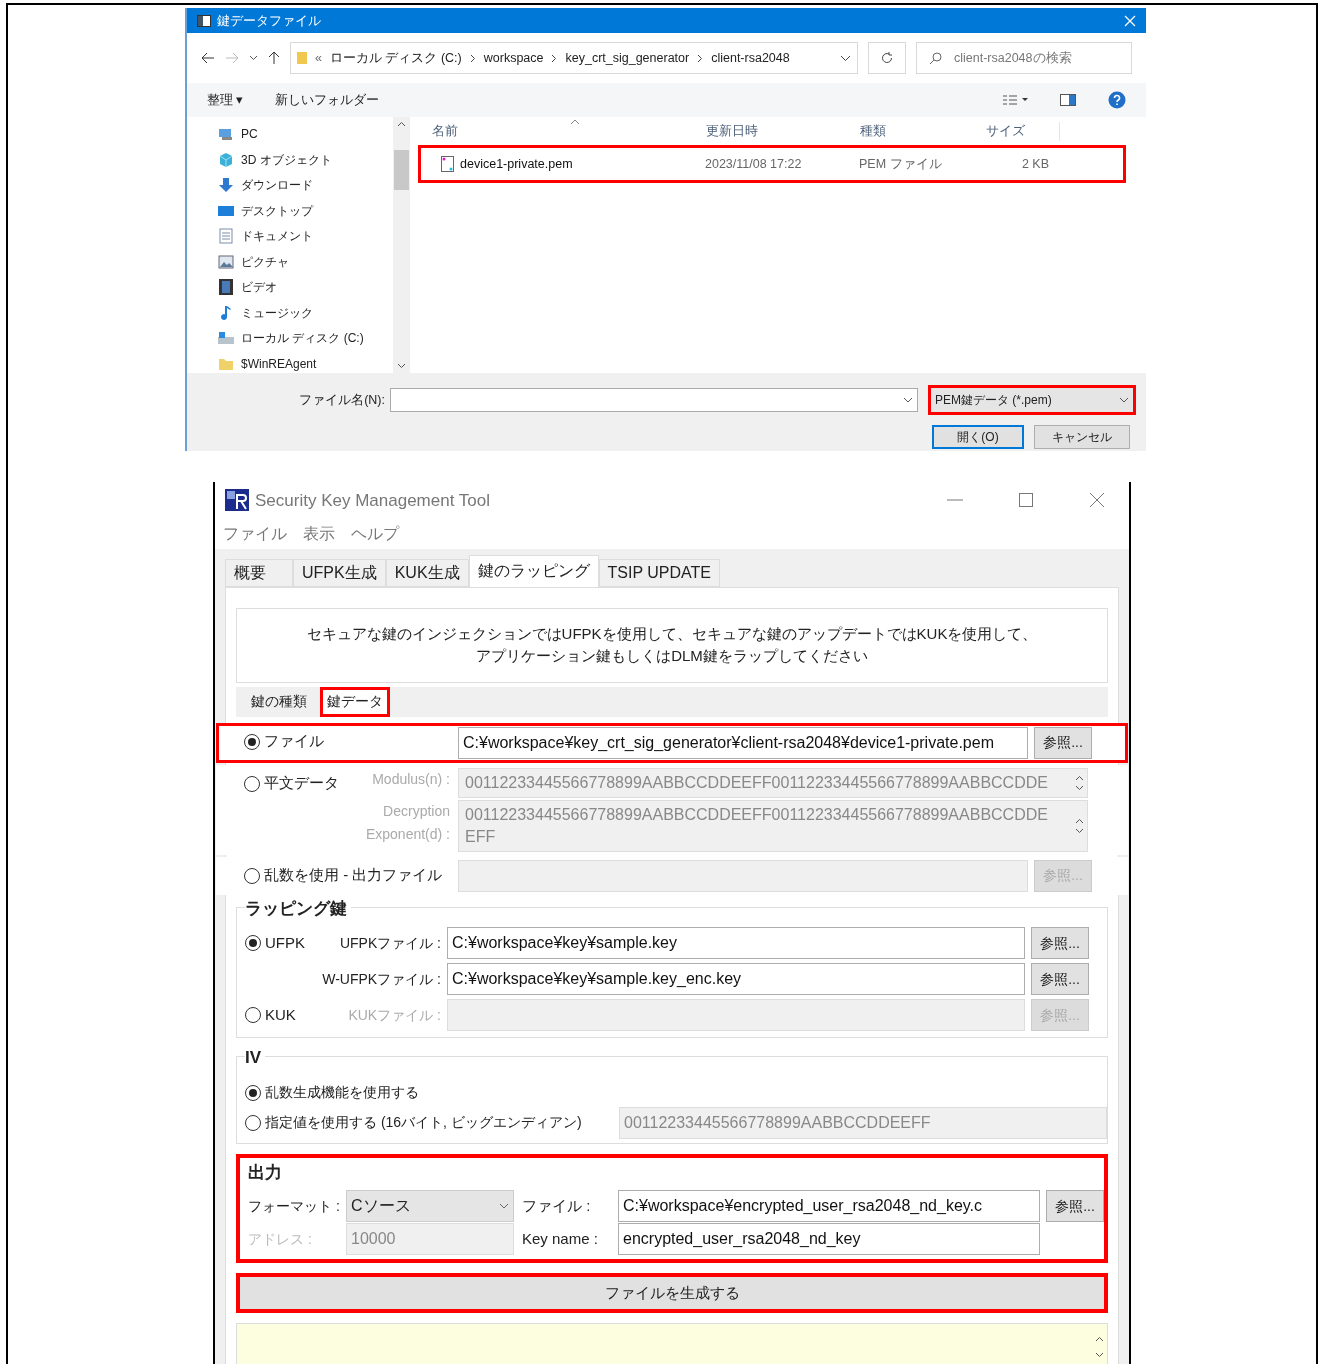  I want to click on sub-tab: 鍵の種類, so click(279, 701).